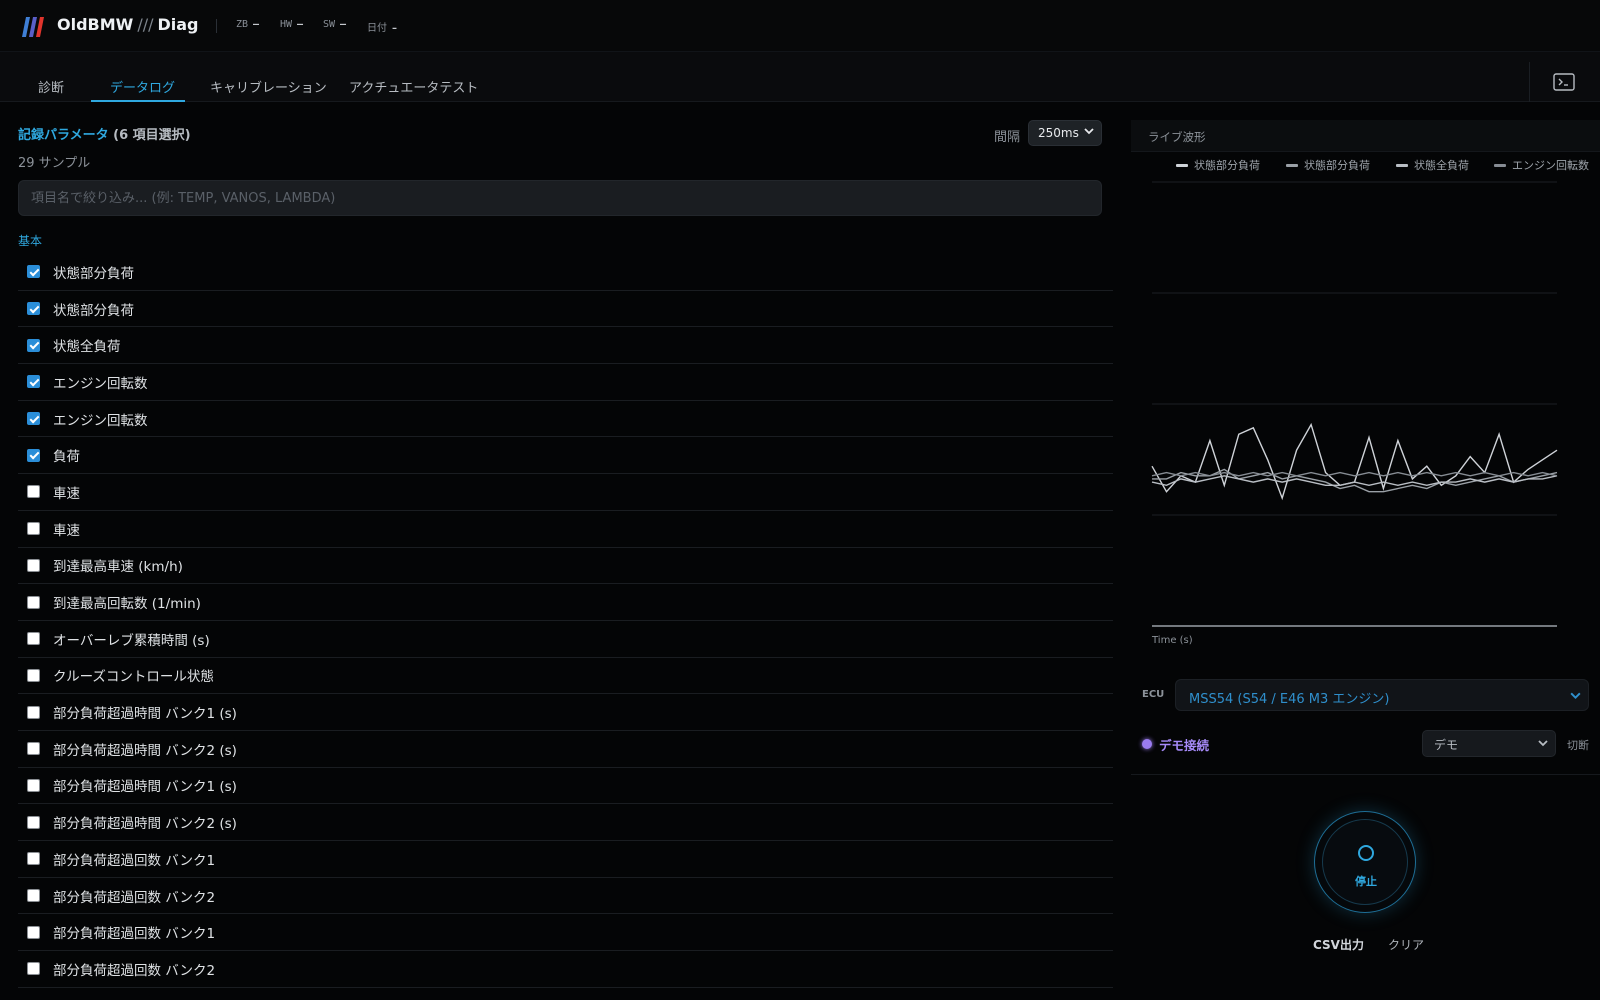 The height and width of the screenshot is (1000, 1600). Describe the element at coordinates (560, 198) in the screenshot. I see `filter-input` at that location.